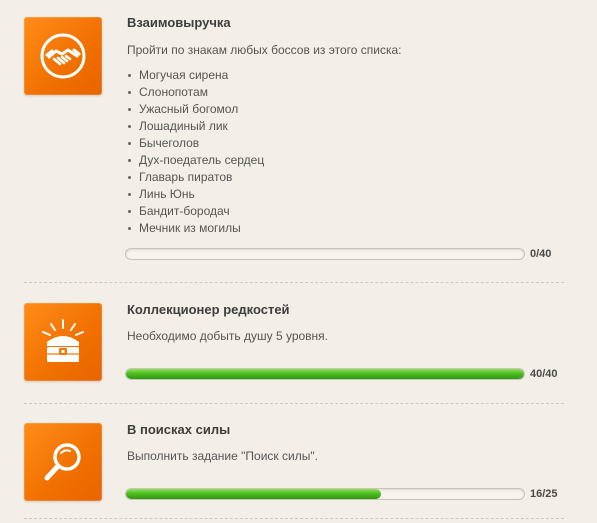 The width and height of the screenshot is (597, 523). What do you see at coordinates (544, 374) in the screenshot?
I see `progress-text: 40/40` at bounding box center [544, 374].